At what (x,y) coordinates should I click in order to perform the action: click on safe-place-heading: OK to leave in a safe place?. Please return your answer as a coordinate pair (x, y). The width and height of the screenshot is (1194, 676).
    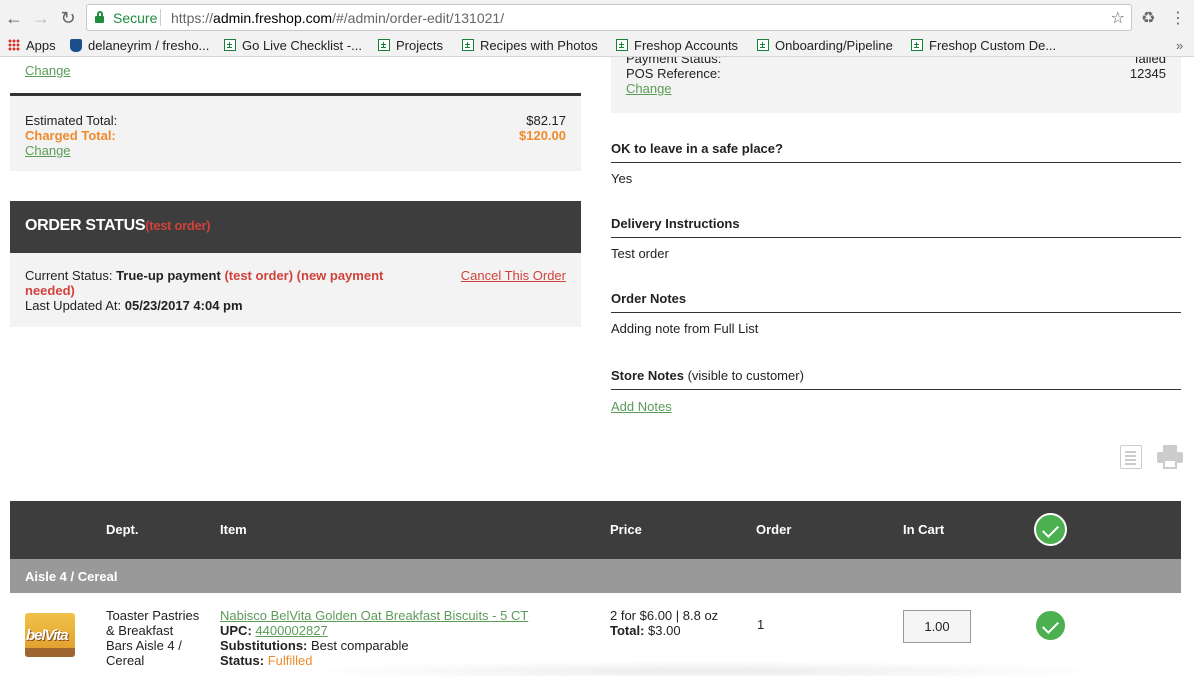
    Looking at the image, I should click on (896, 152).